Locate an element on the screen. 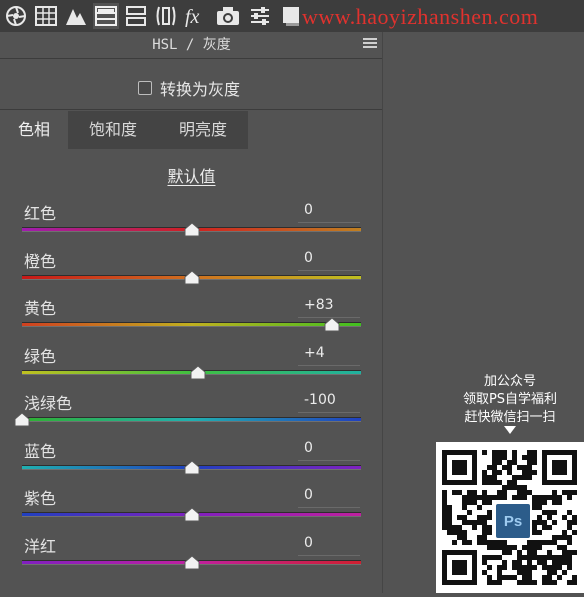 The width and height of the screenshot is (584, 597). slider-label: 黄色 is located at coordinates (40, 308).